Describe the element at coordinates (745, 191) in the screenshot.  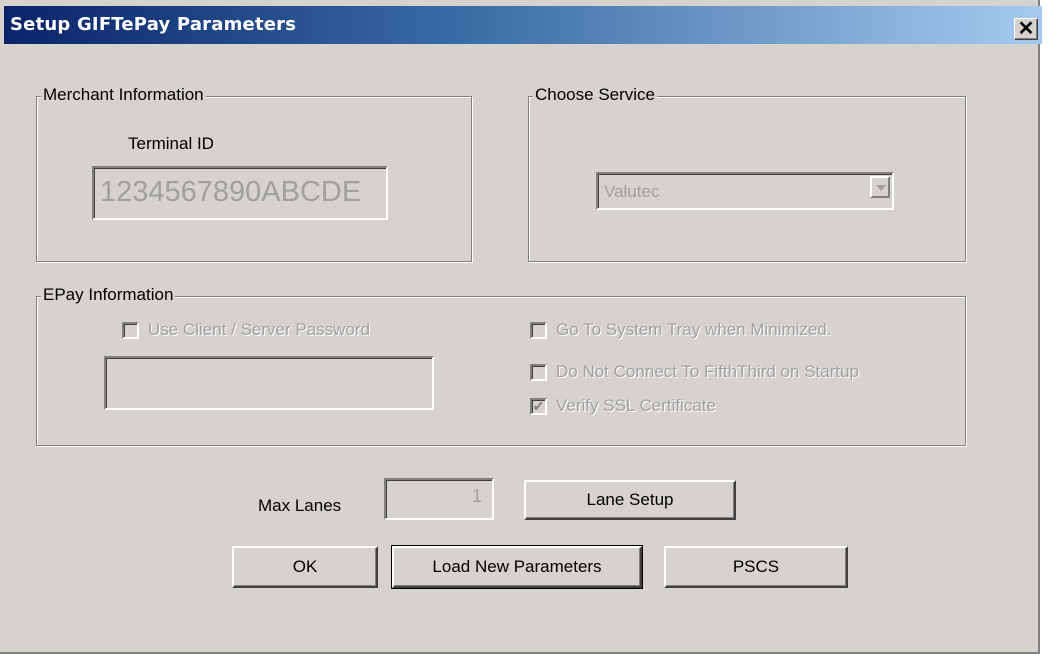
I see `service-dropdown: Valutec` at that location.